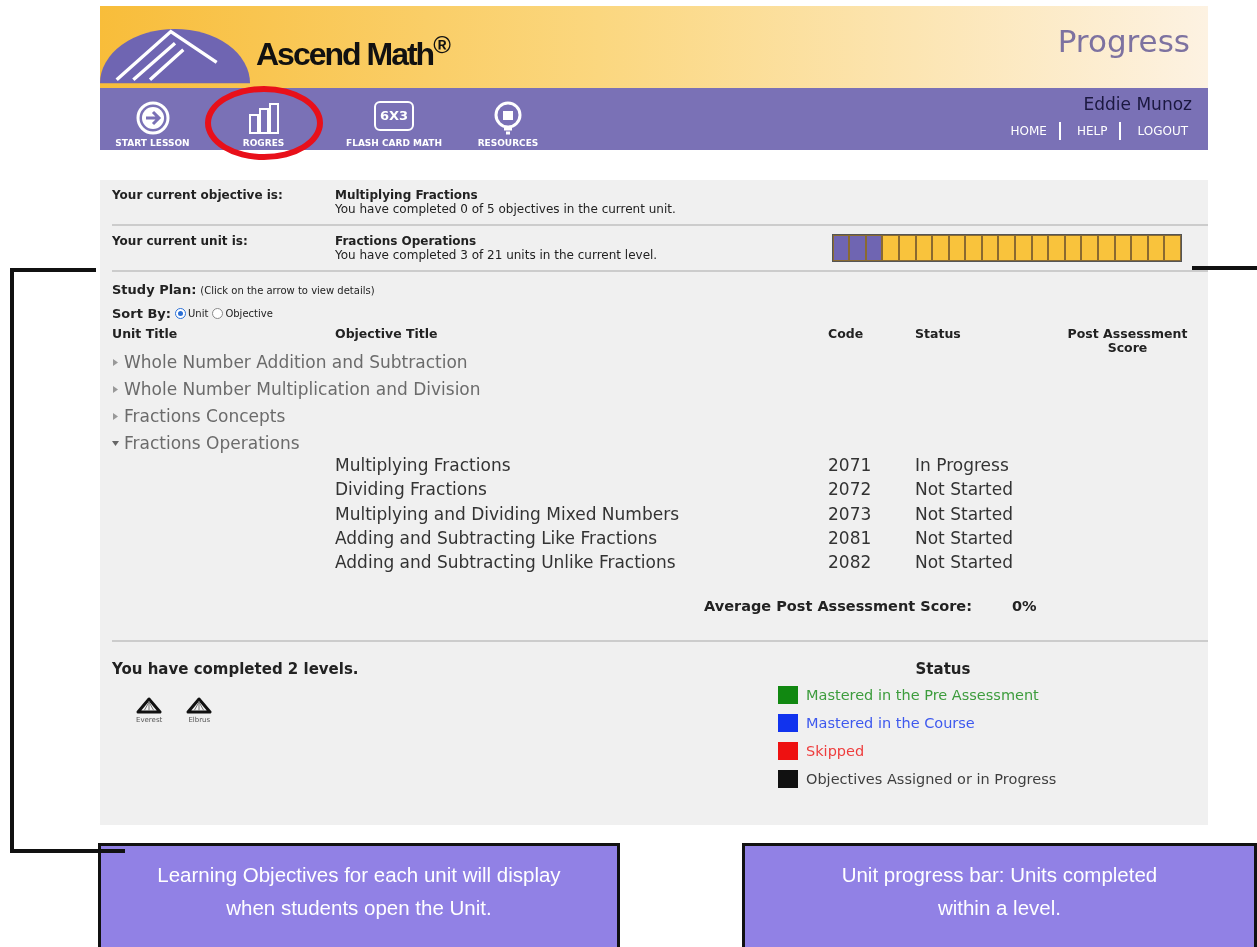 The height and width of the screenshot is (947, 1257). What do you see at coordinates (1123, 41) in the screenshot?
I see `page-title: Progress` at bounding box center [1123, 41].